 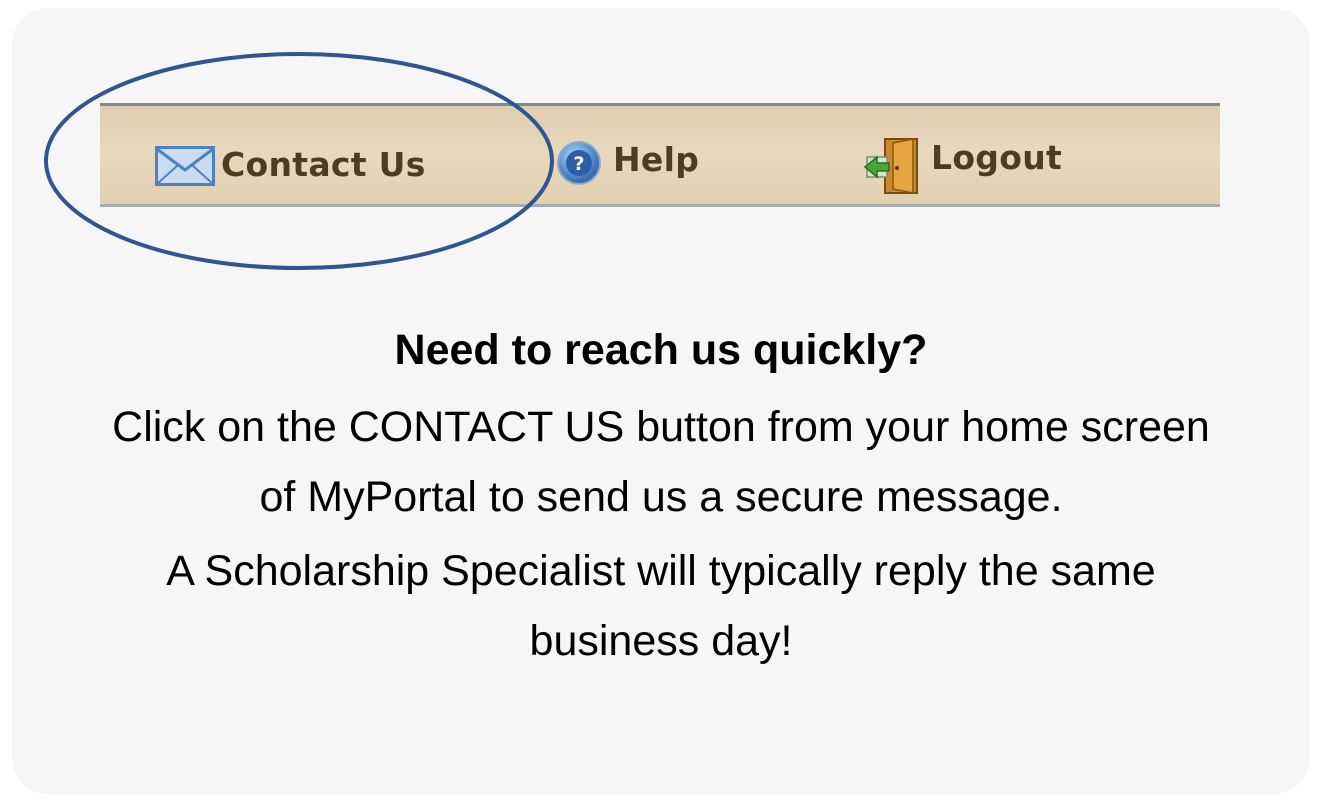 I want to click on contact-us-button: Contact Us, so click(x=290, y=168).